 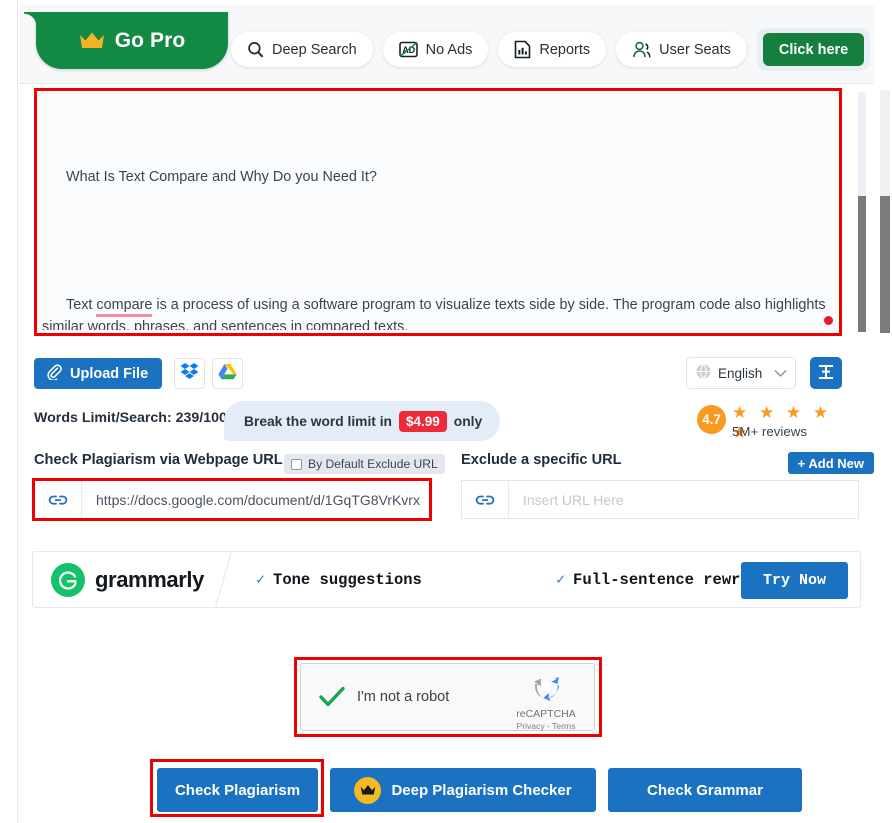 What do you see at coordinates (828, 320) in the screenshot?
I see `resize-handle-dot` at bounding box center [828, 320].